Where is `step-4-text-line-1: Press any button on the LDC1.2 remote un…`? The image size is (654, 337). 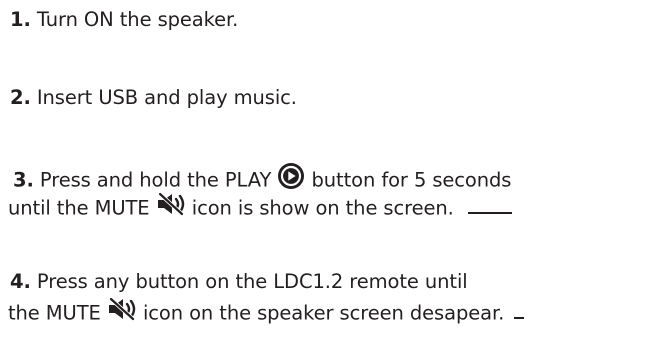
step-4-text-line-1: Press any button on the LDC1.2 remote un… is located at coordinates (252, 281).